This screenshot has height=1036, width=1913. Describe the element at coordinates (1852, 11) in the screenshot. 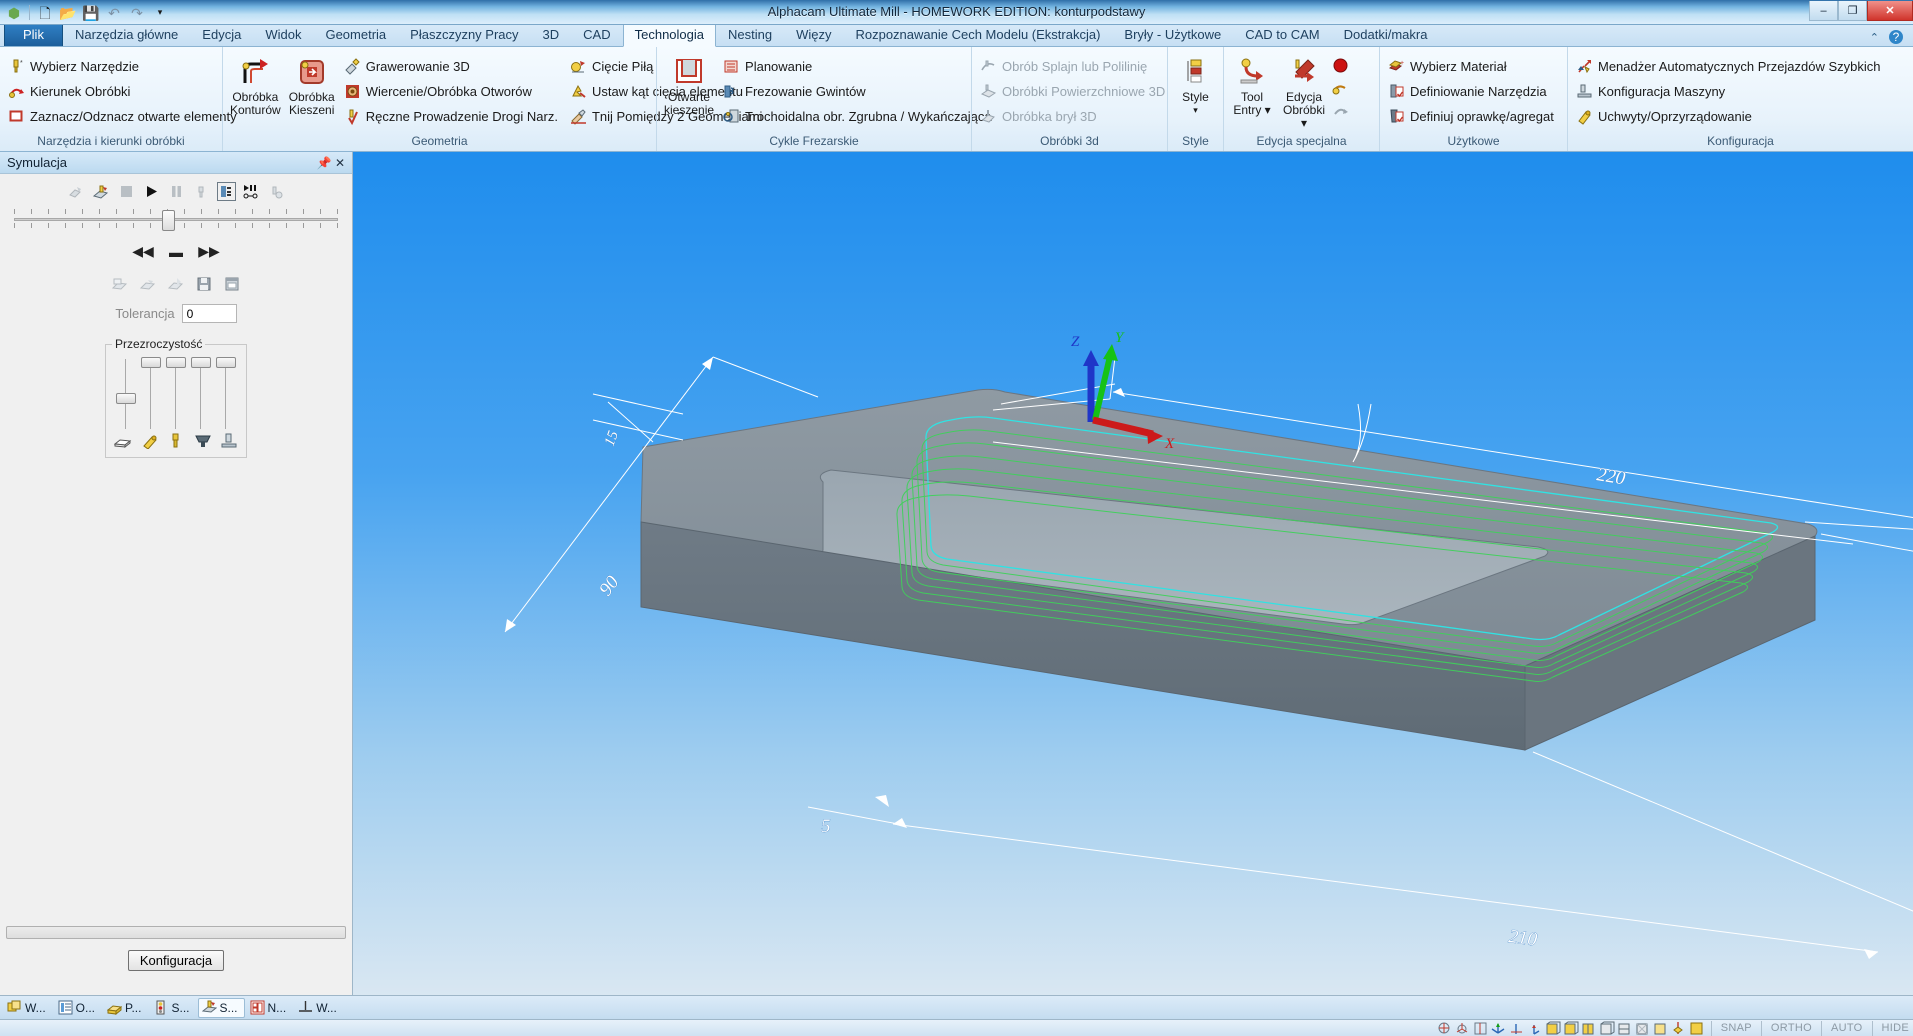

I see `restore-button: ❐` at that location.